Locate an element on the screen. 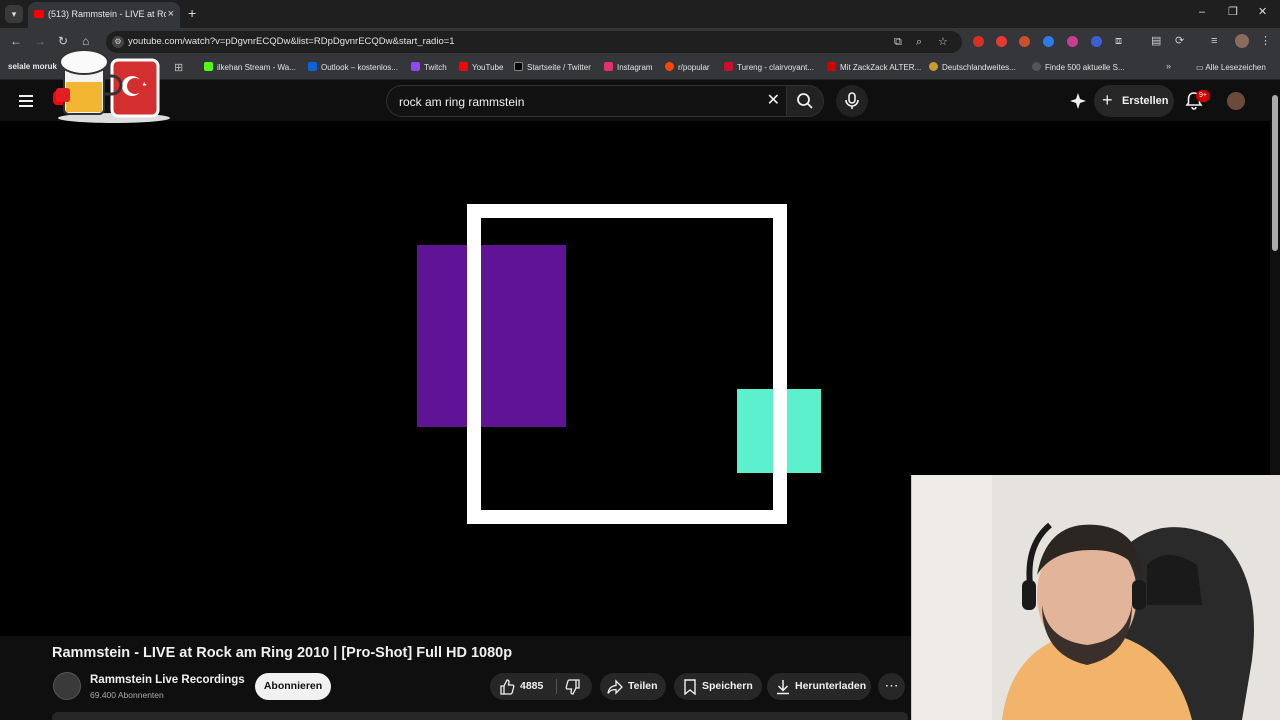 This screenshot has width=1280, height=720. channel-avatar is located at coordinates (67, 686).